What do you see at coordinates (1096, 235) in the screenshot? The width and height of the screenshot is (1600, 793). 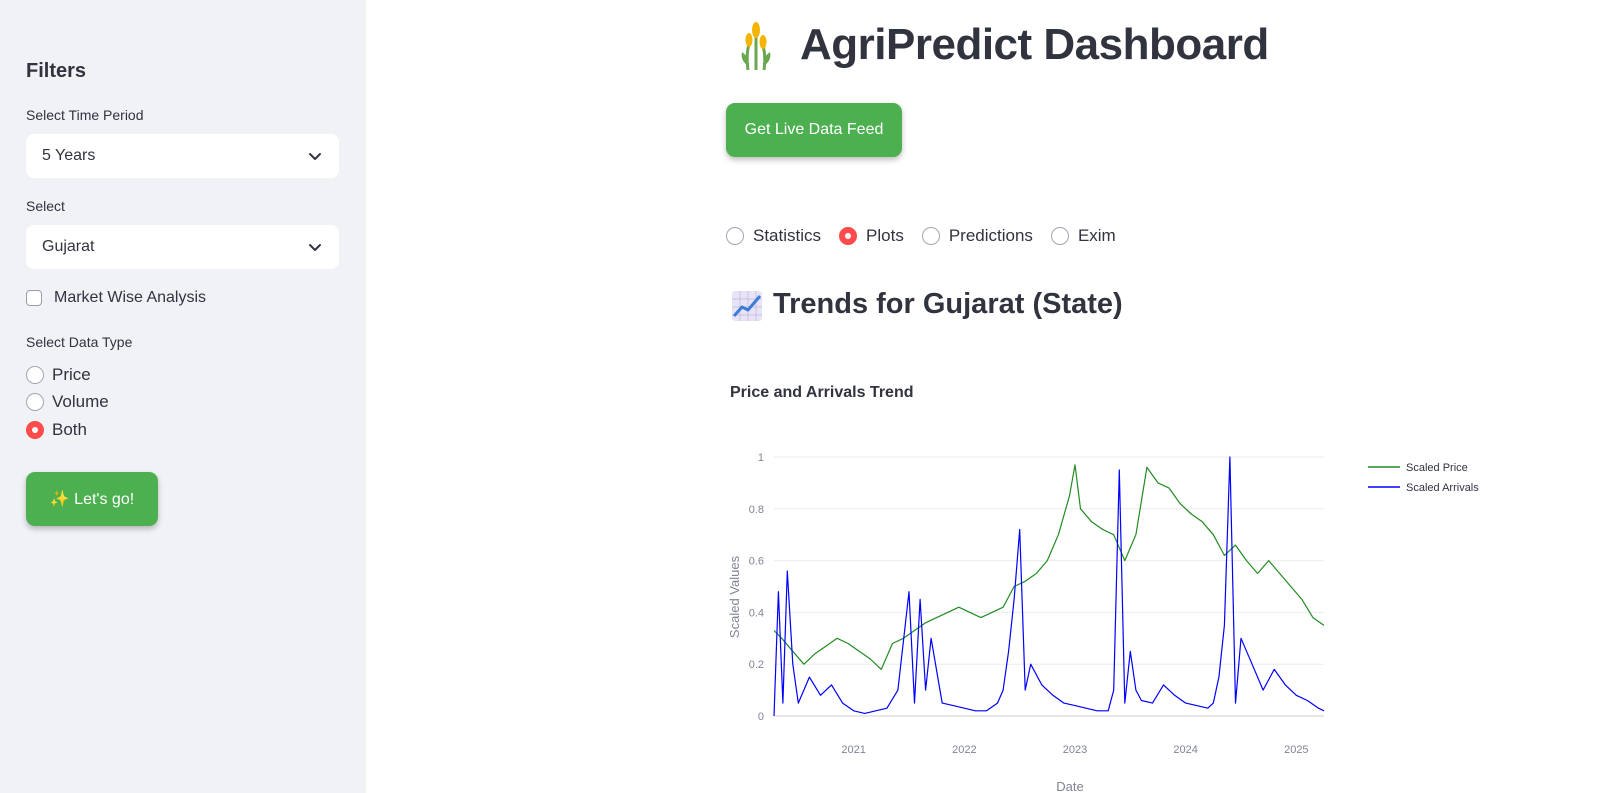 I see `tab-label: Exim` at bounding box center [1096, 235].